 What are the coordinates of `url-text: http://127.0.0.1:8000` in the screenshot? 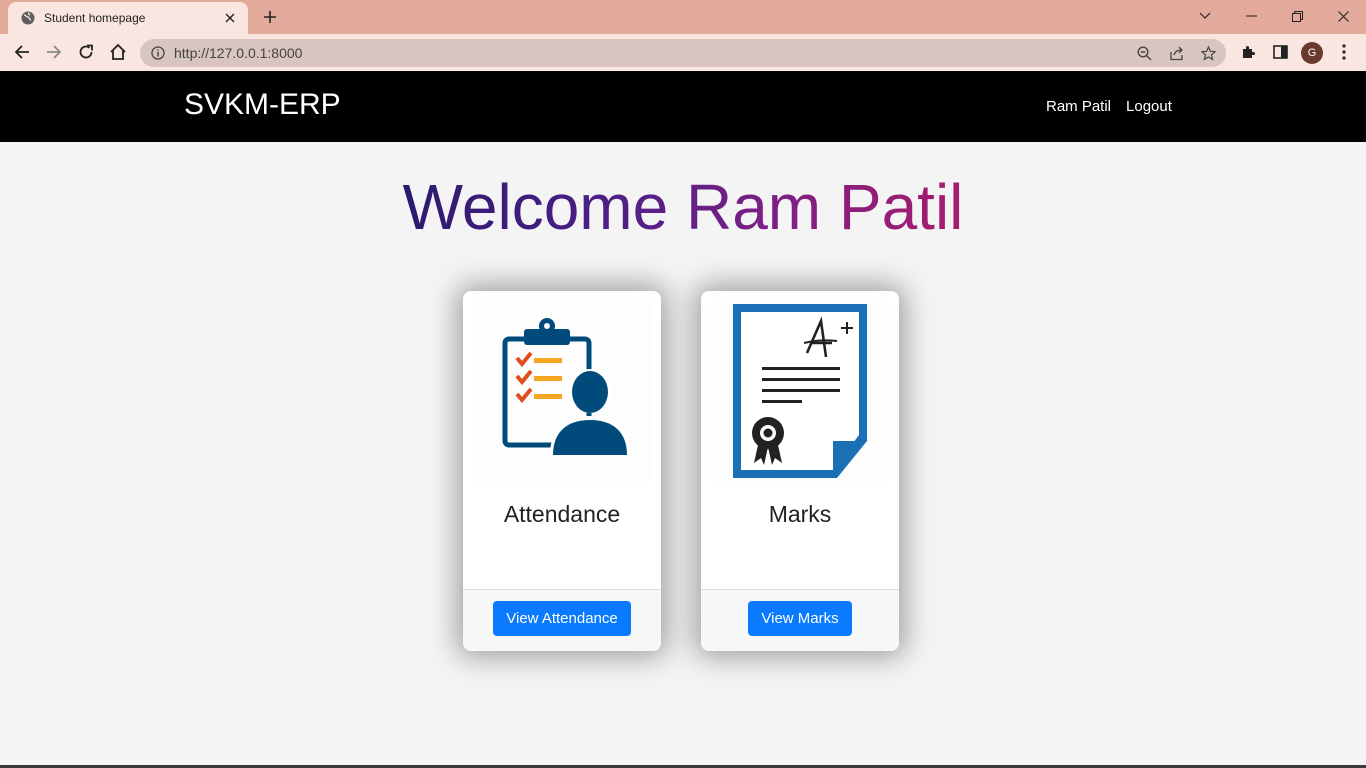 It's located at (238, 53).